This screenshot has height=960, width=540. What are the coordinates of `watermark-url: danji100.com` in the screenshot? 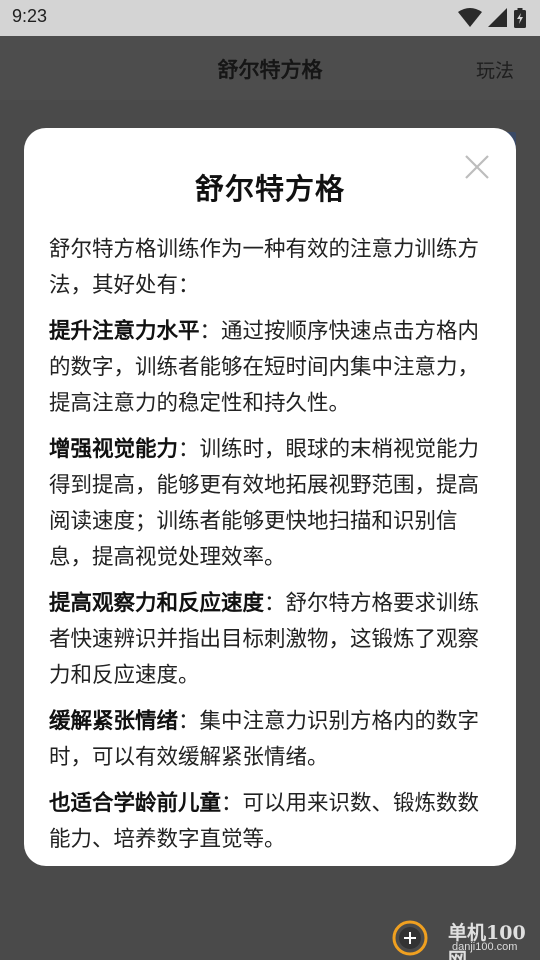 It's located at (485, 947).